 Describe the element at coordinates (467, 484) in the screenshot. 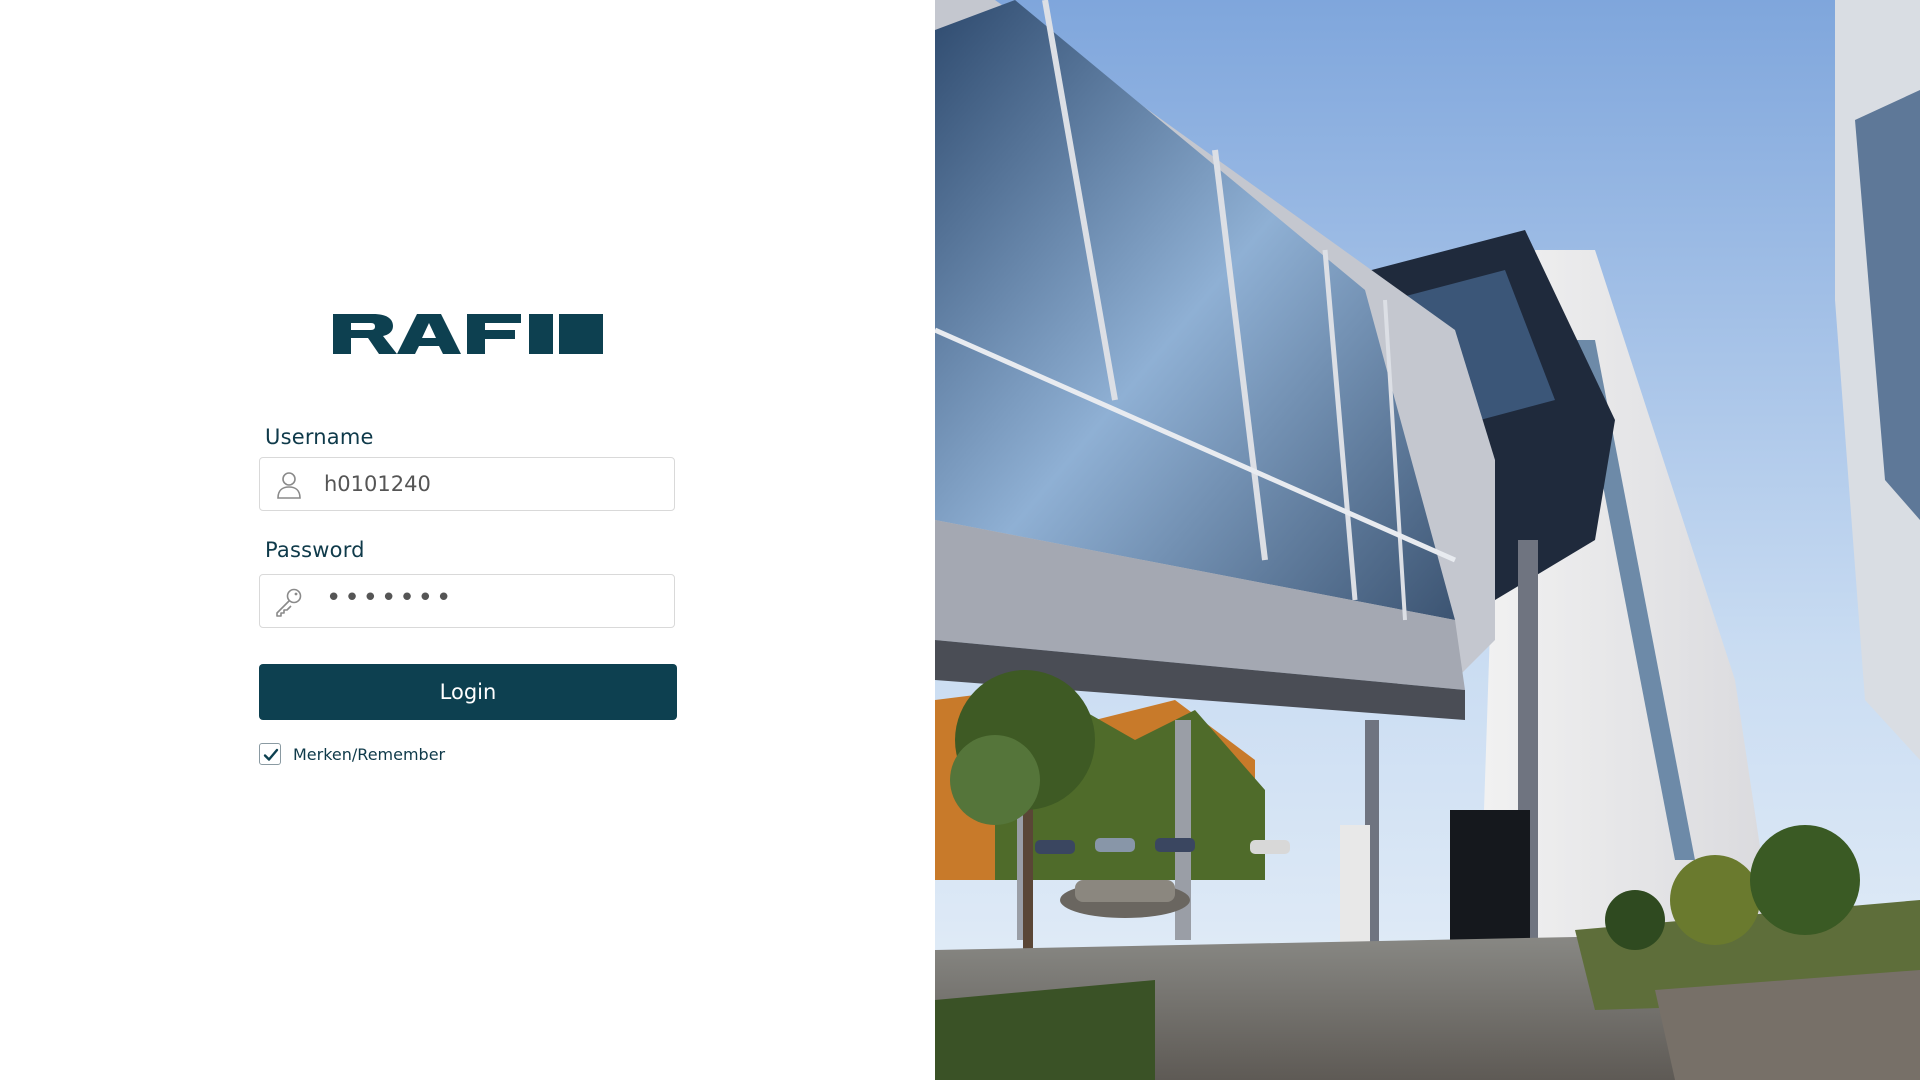

I see `username-field: h0101240` at that location.